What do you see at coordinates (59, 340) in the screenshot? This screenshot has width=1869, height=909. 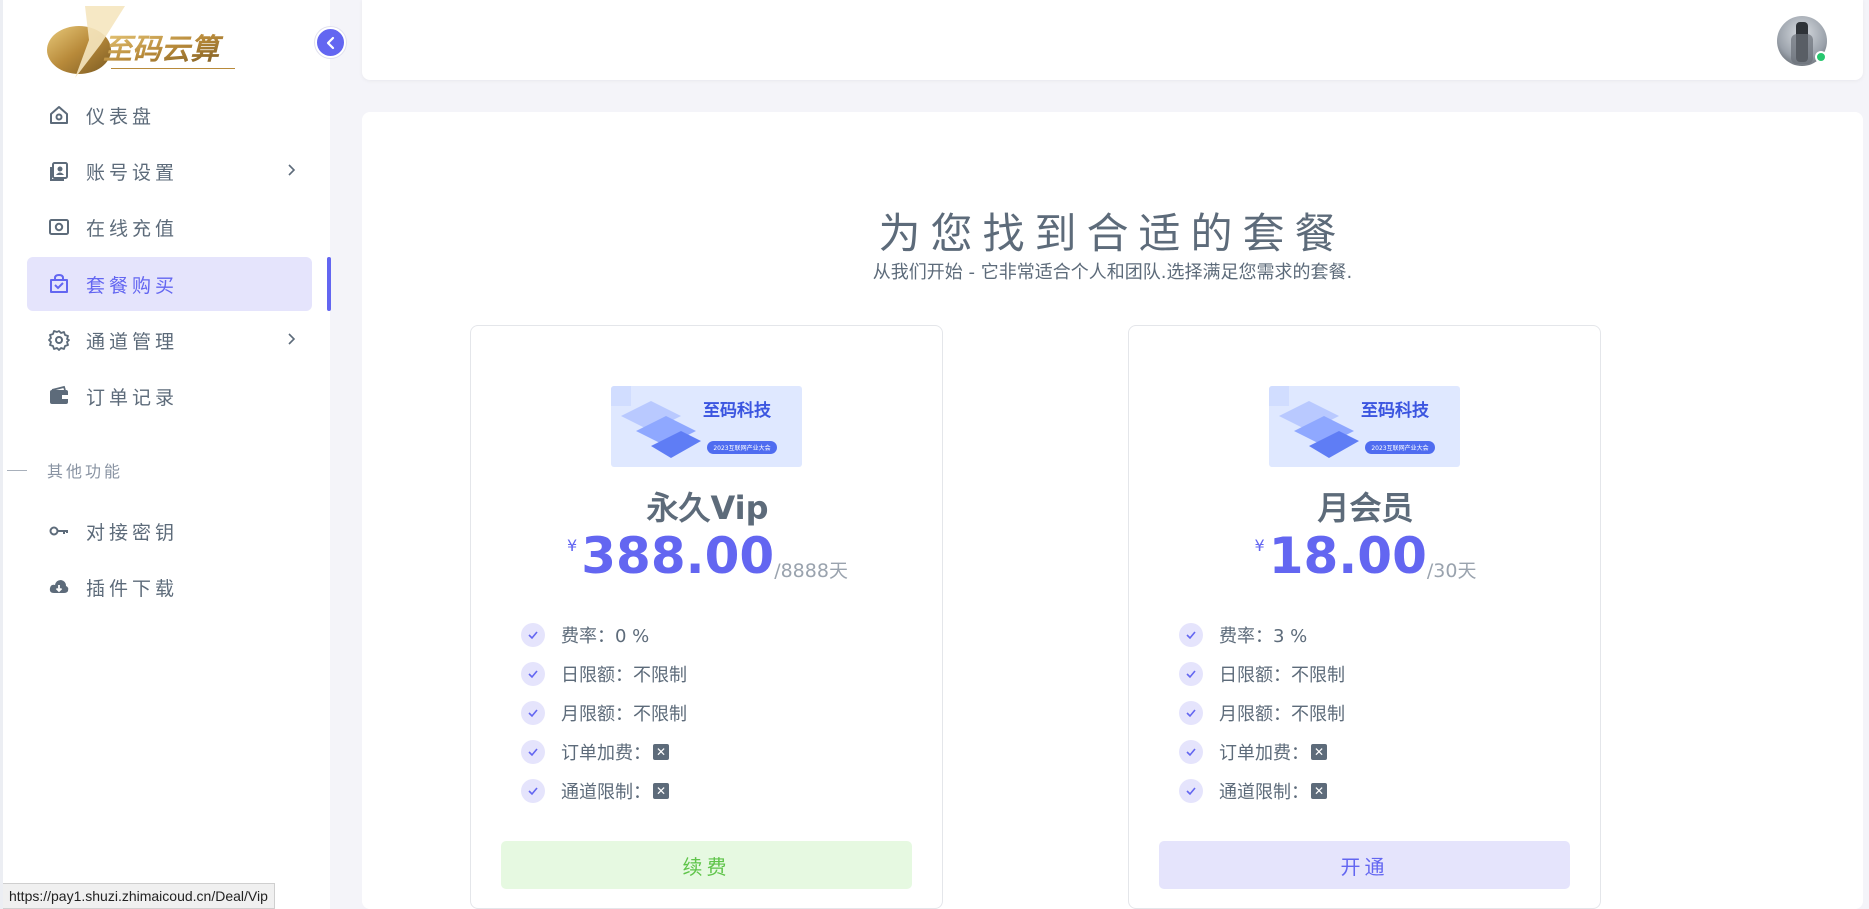 I see `gear-icon` at bounding box center [59, 340].